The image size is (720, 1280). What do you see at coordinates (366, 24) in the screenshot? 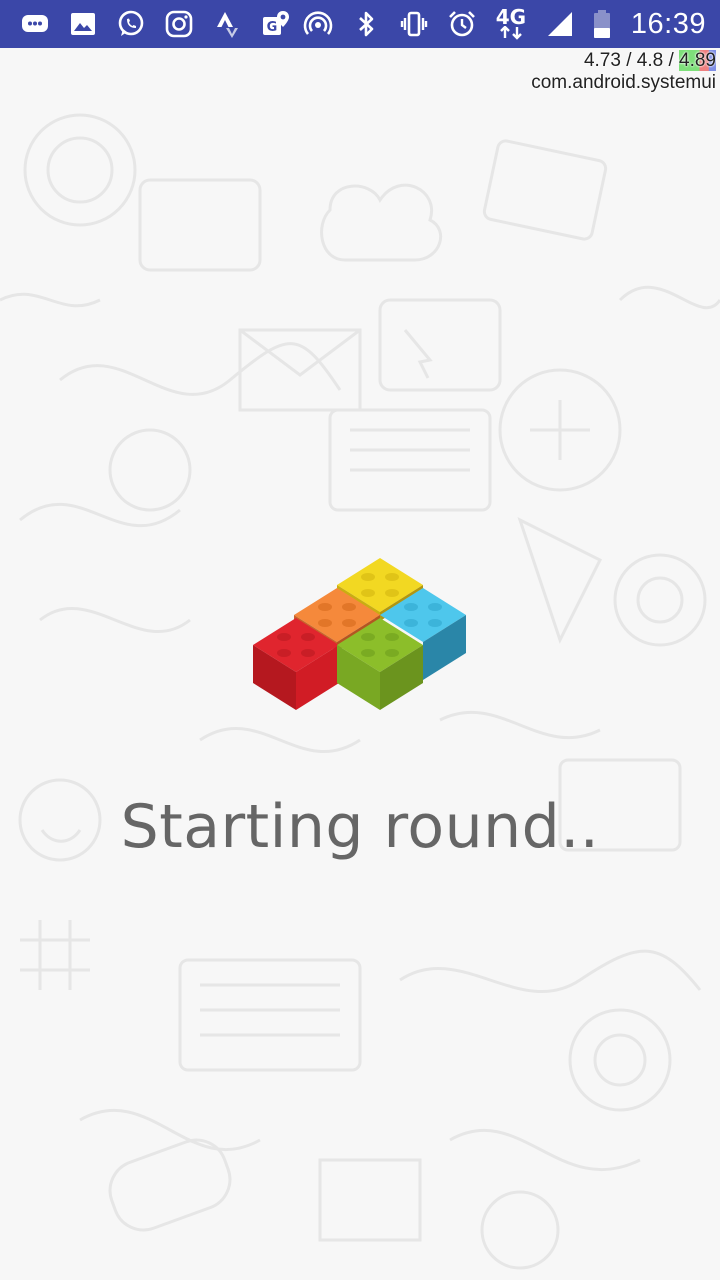
I see `bluetooth-icon` at bounding box center [366, 24].